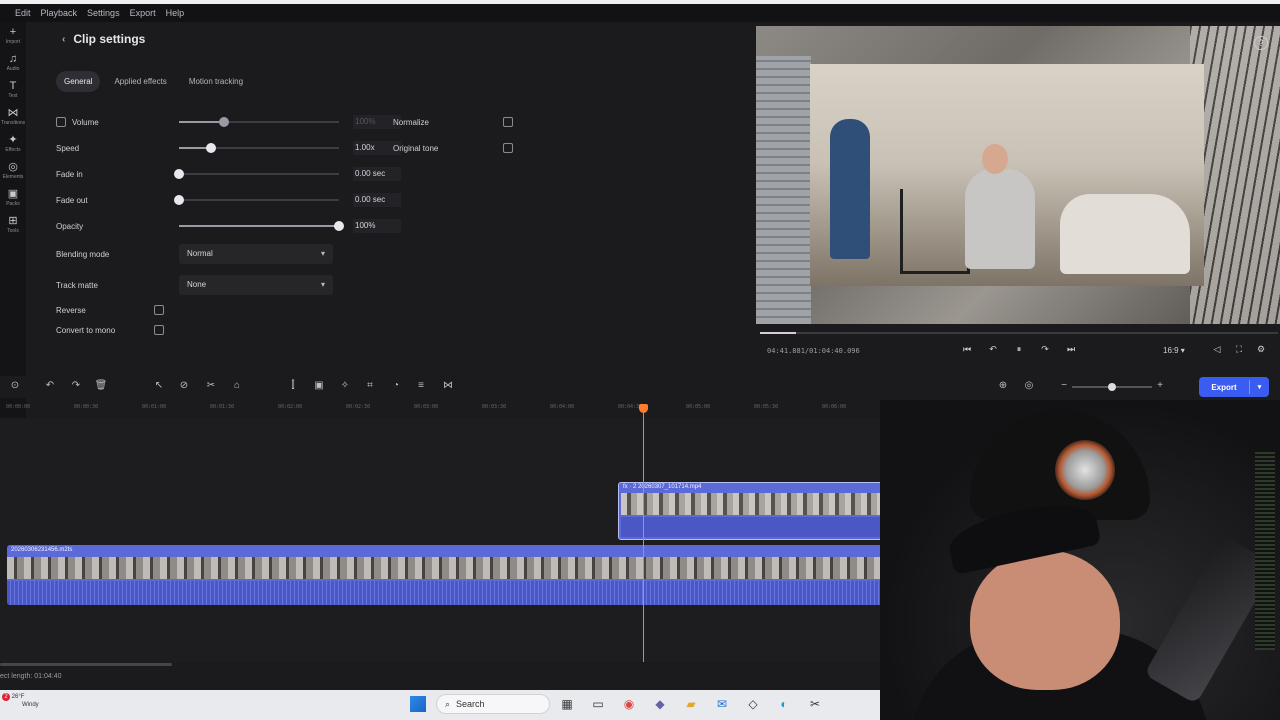 The image size is (1280, 720). Describe the element at coordinates (13, 176) in the screenshot. I see `rail-label: Elements` at that location.